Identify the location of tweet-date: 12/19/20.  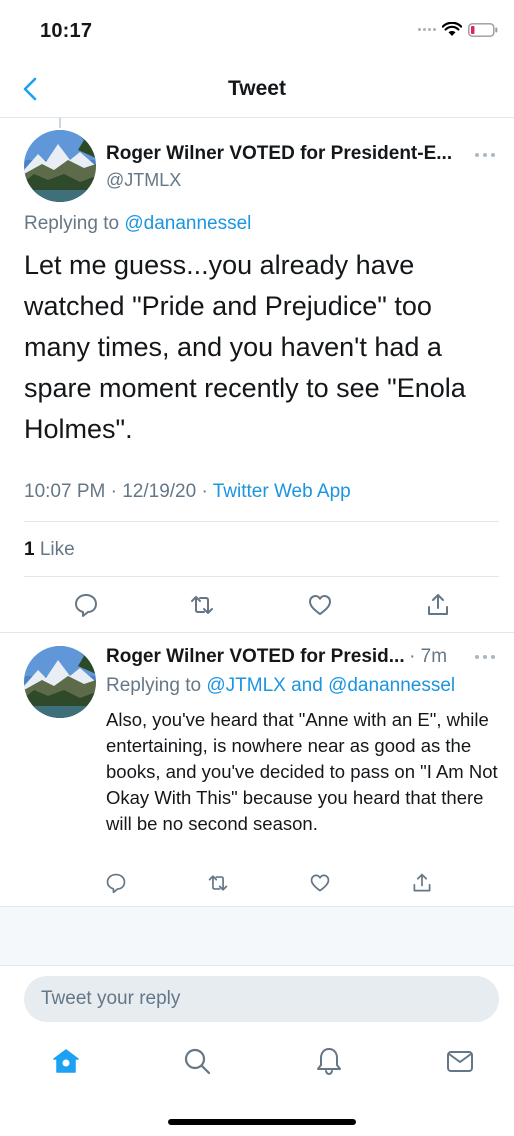
(159, 491).